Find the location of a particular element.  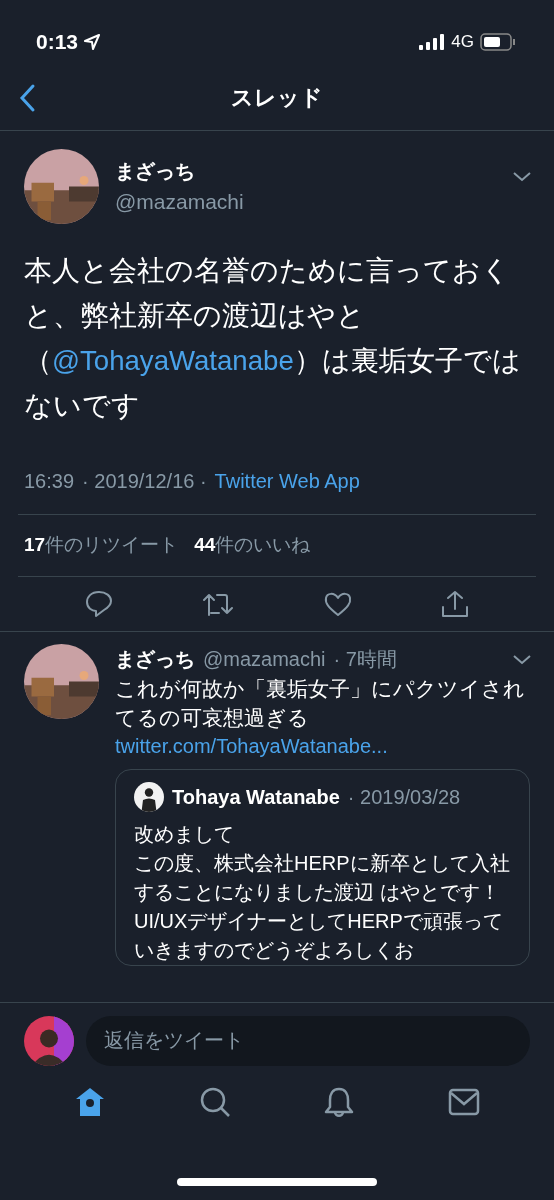

reply-icon is located at coordinates (98, 603).